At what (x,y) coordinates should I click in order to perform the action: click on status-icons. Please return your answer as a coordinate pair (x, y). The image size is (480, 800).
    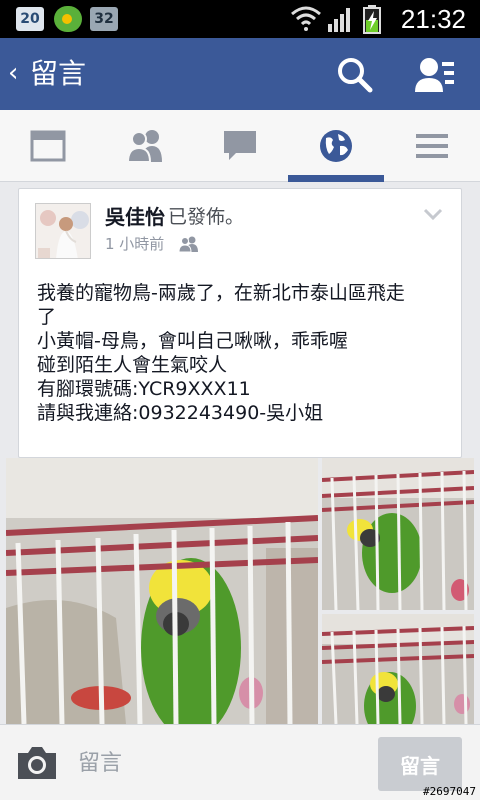
    Looking at the image, I should click on (336, 19).